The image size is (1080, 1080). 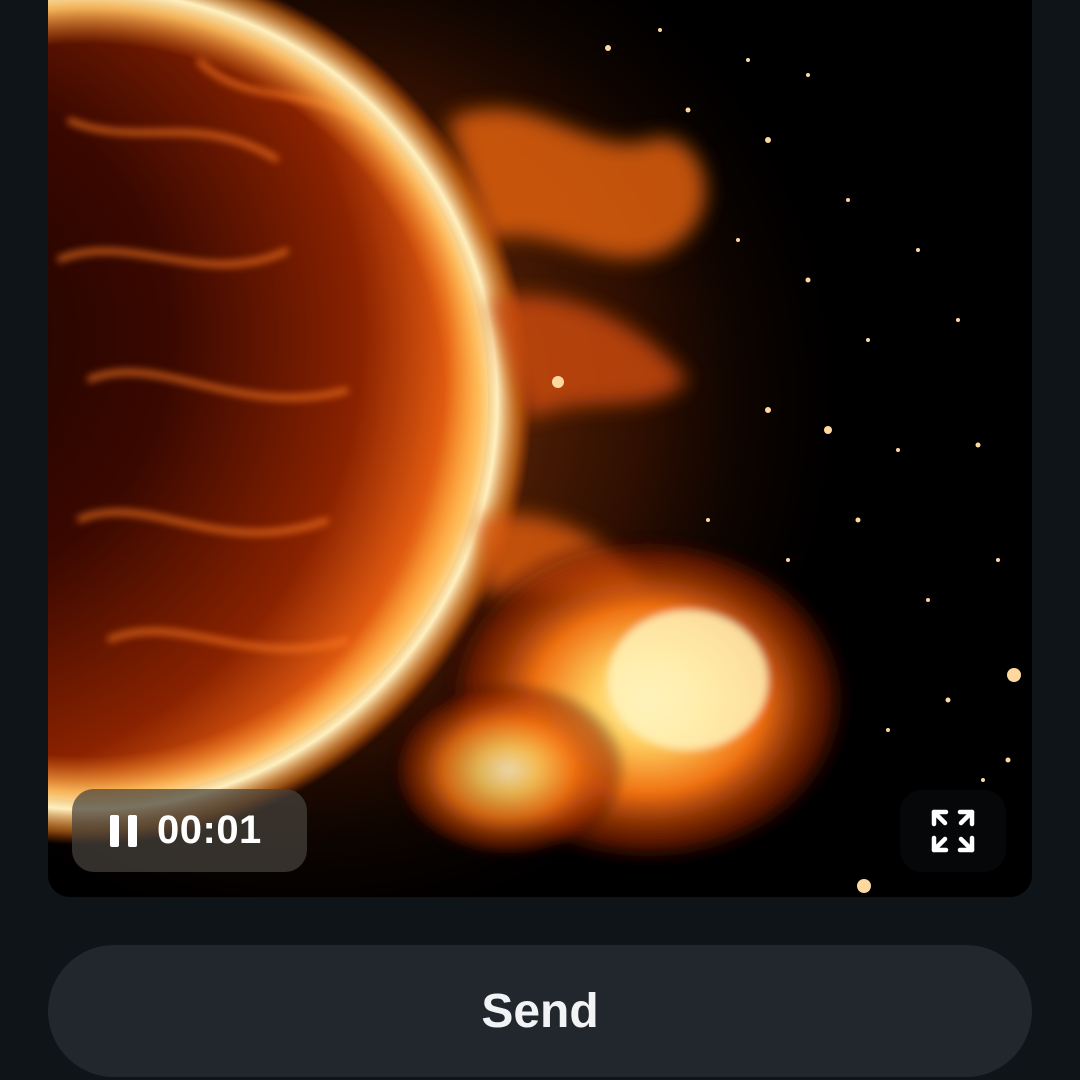 I want to click on fullscreen-button, so click(x=953, y=831).